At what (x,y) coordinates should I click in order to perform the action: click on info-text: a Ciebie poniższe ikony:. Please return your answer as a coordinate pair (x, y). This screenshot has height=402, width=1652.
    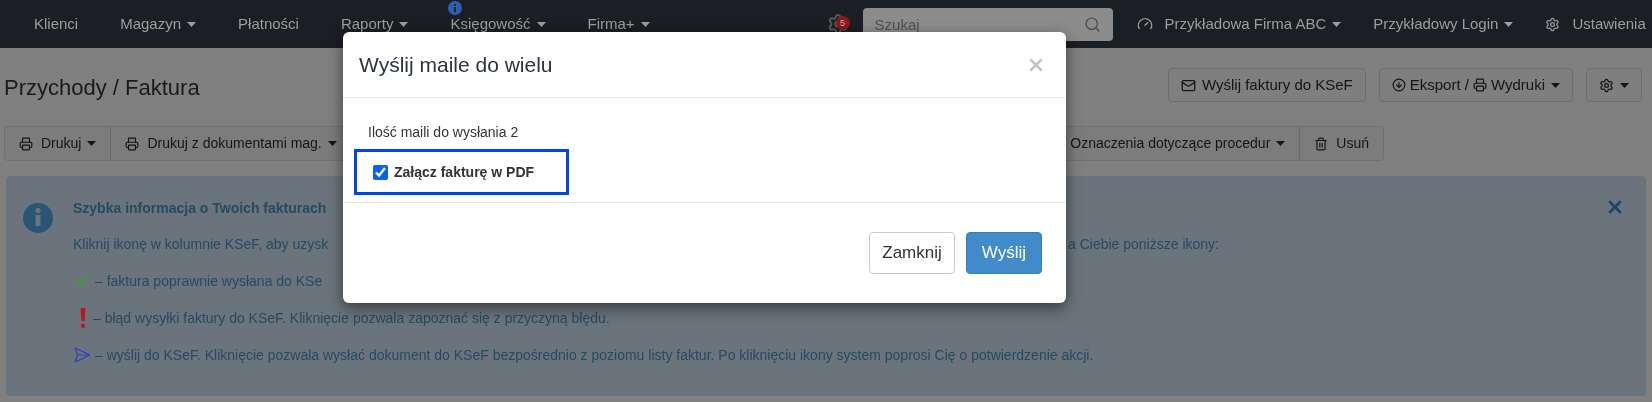
    Looking at the image, I should click on (1143, 244).